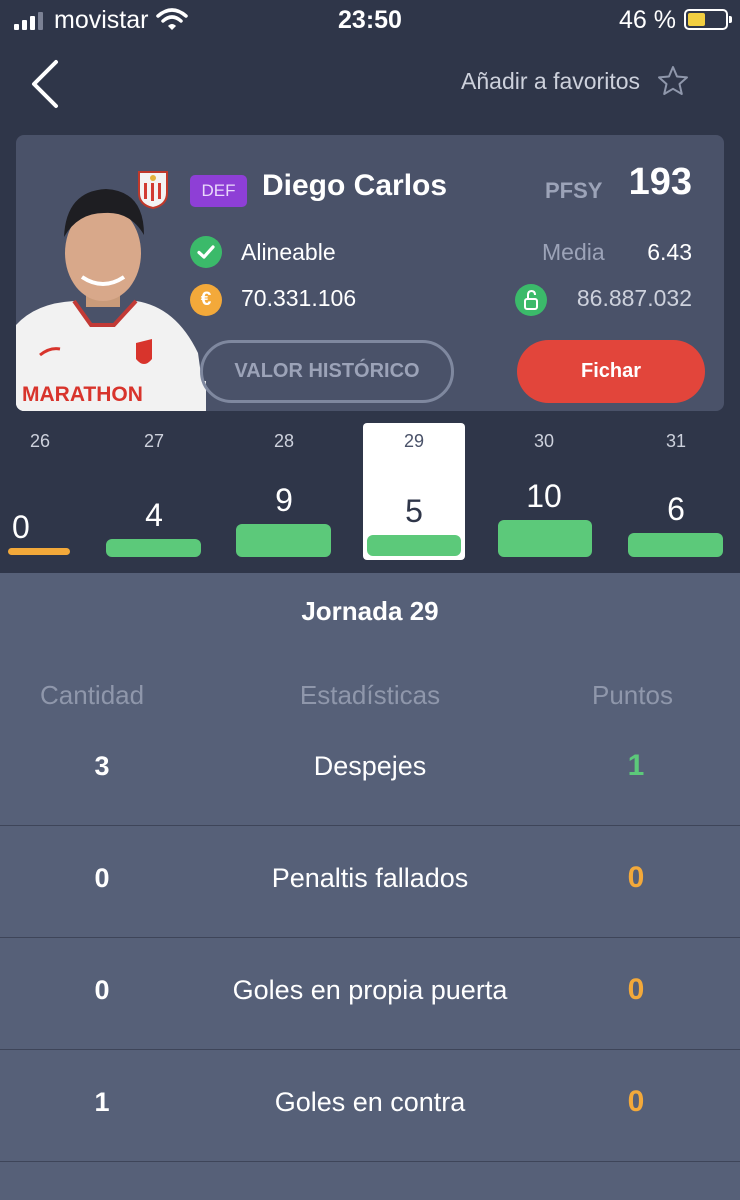  What do you see at coordinates (21, 527) in the screenshot?
I see `round-points: 0` at bounding box center [21, 527].